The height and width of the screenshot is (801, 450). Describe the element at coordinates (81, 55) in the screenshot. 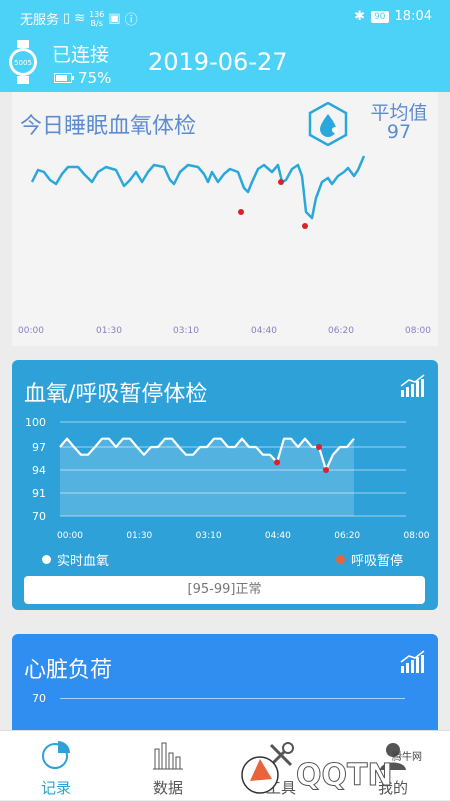

I see `connection-status: 已连接` at that location.